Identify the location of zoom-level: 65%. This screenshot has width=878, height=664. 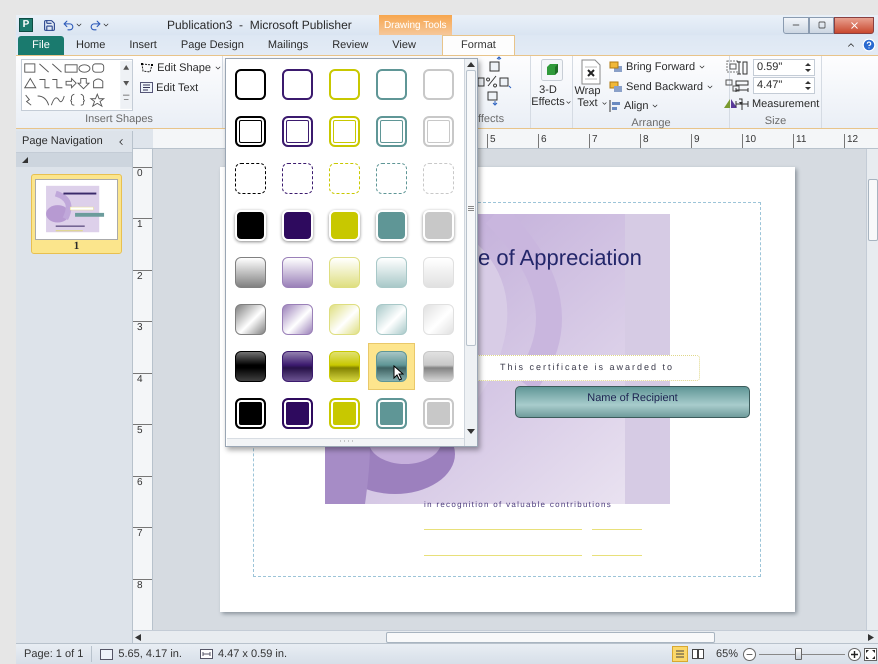
(727, 654).